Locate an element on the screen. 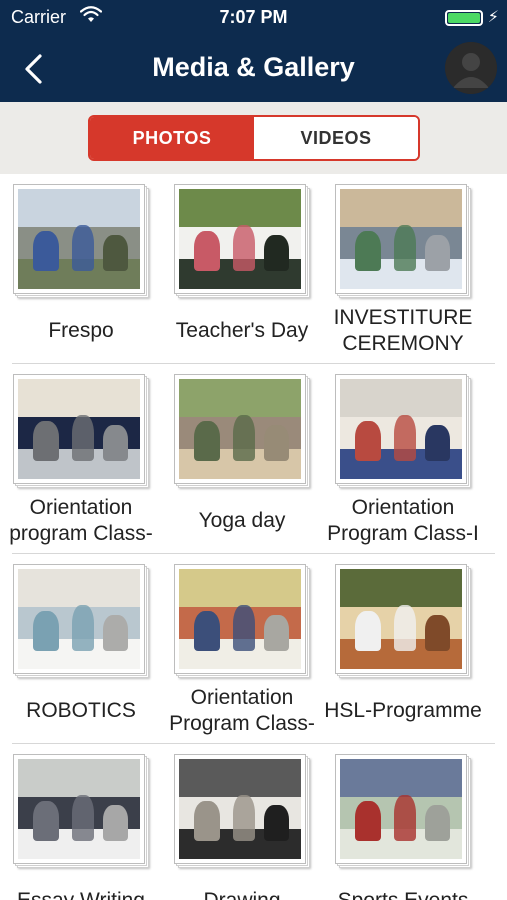 This screenshot has height=900, width=507. avatar is located at coordinates (471, 68).